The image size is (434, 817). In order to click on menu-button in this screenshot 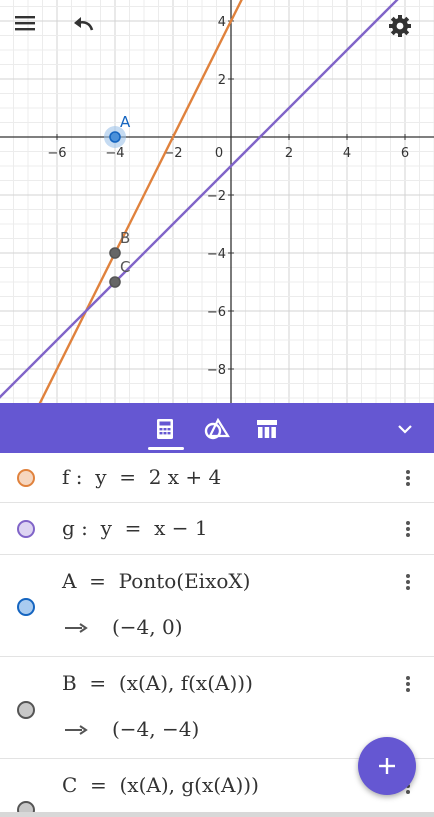, I will do `click(30, 30)`.